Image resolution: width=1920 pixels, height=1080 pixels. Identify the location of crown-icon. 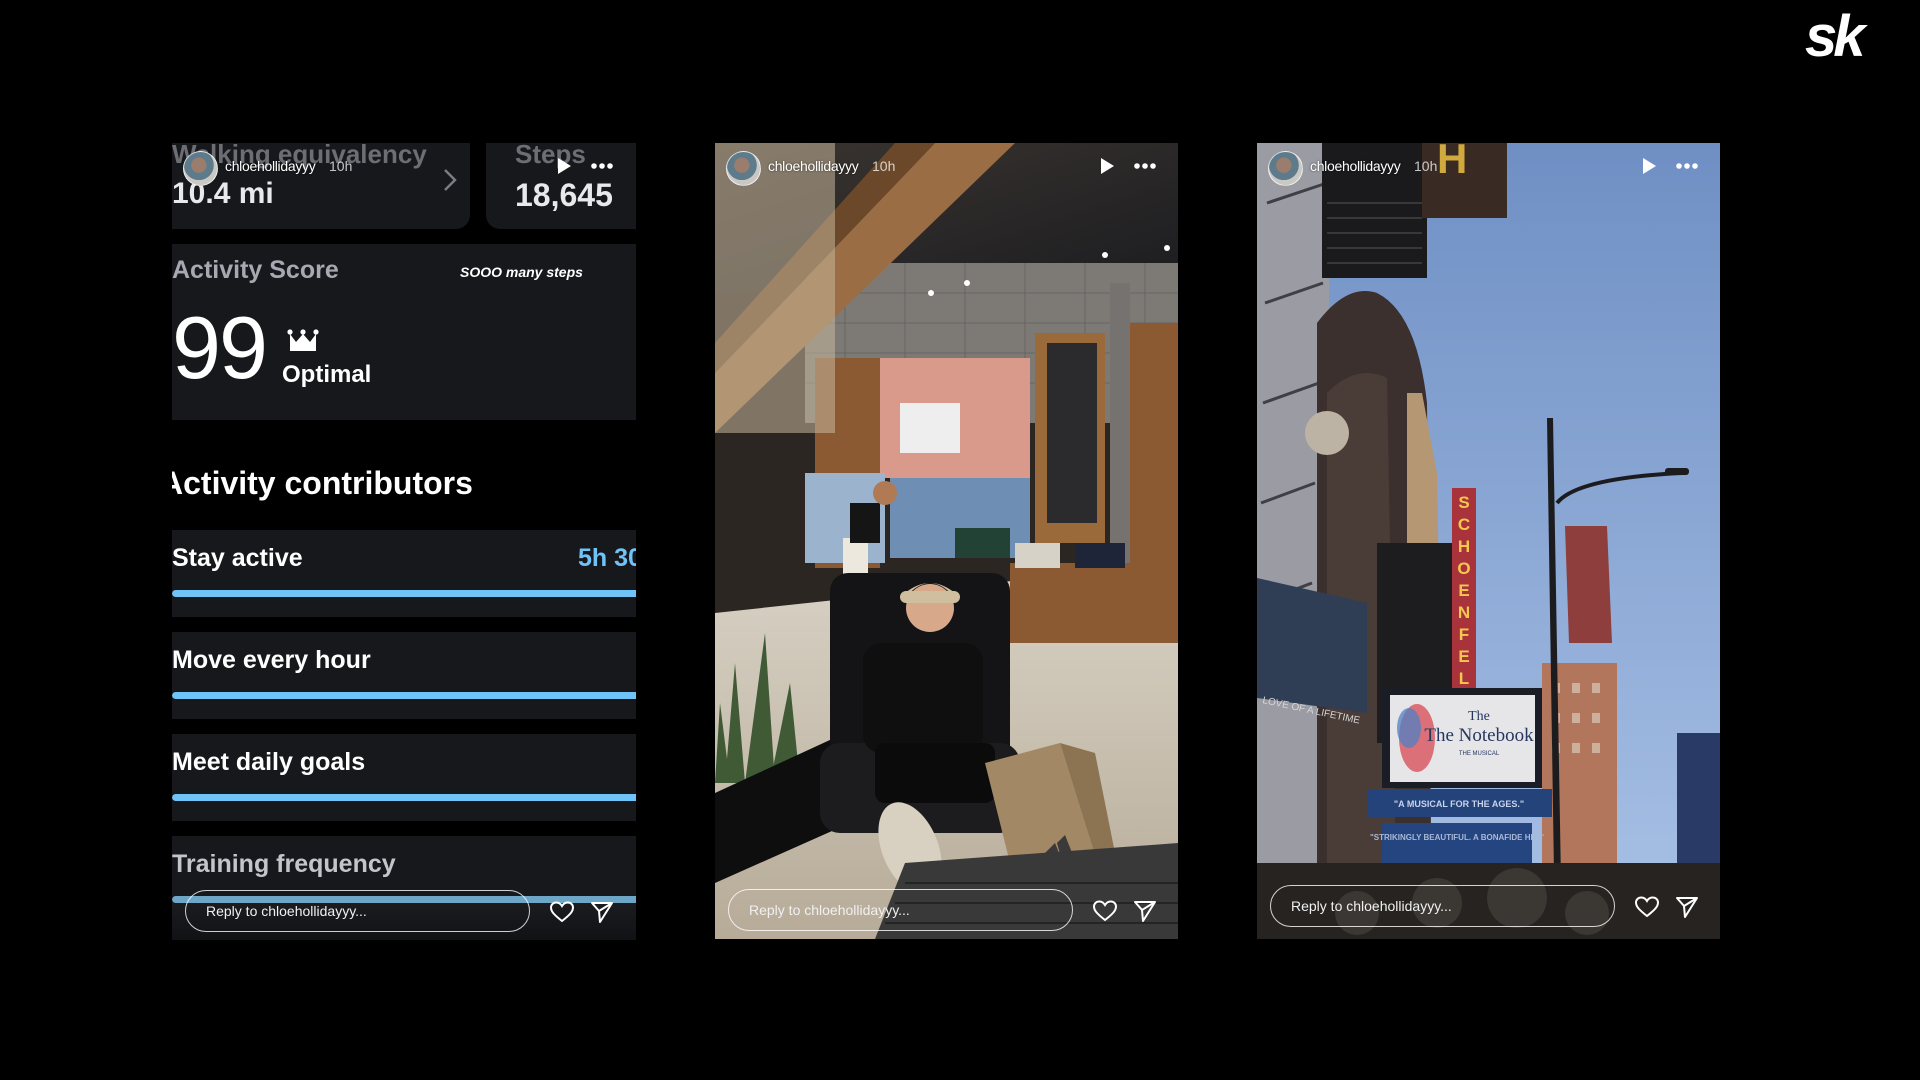
(303, 340).